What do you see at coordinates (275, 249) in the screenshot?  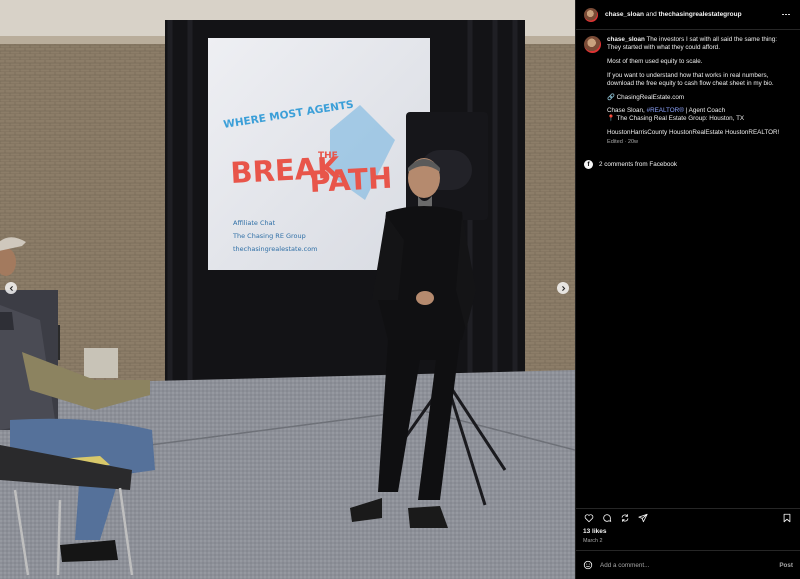 I see `slide-small3: thechasingrealestate.com` at bounding box center [275, 249].